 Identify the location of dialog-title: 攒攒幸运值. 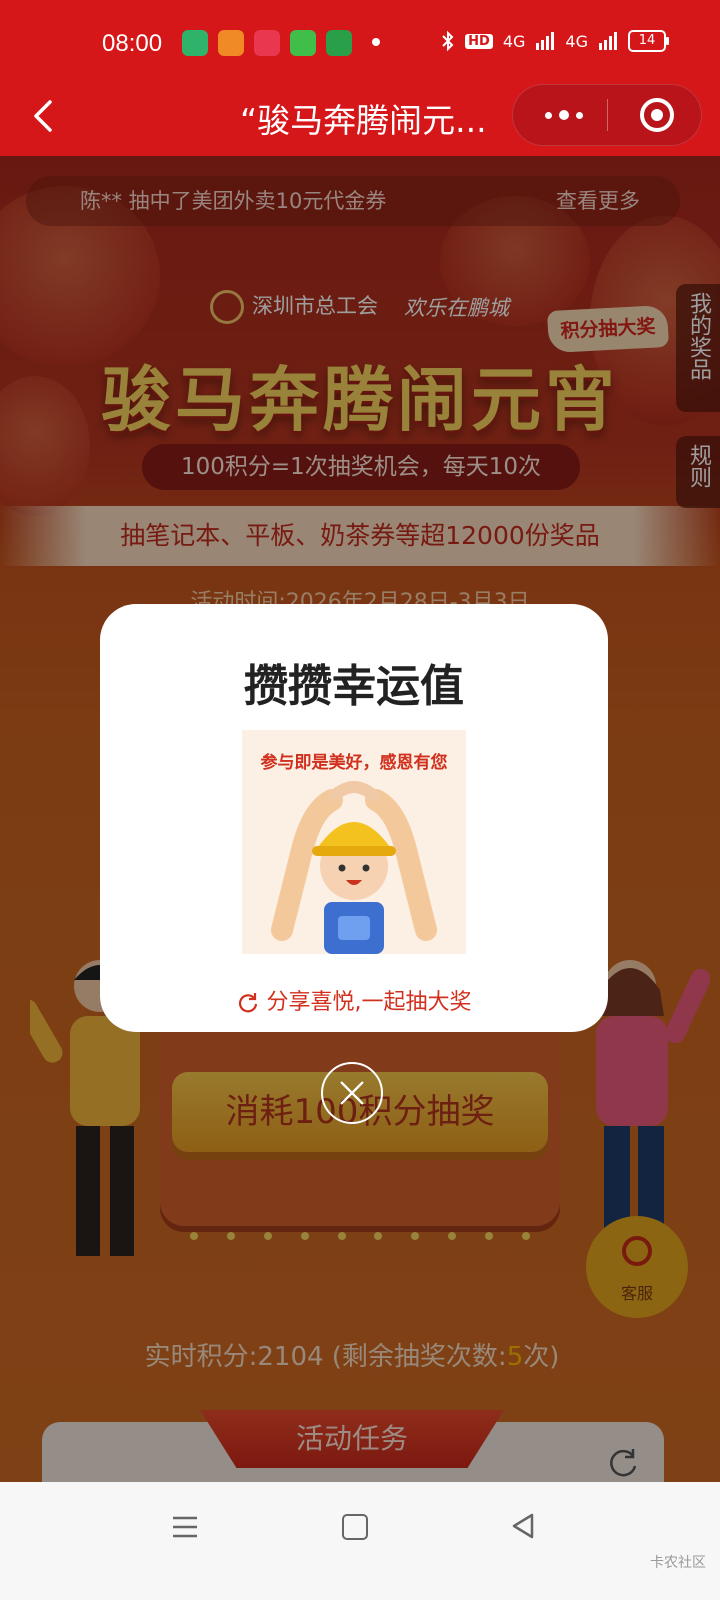
(354, 686).